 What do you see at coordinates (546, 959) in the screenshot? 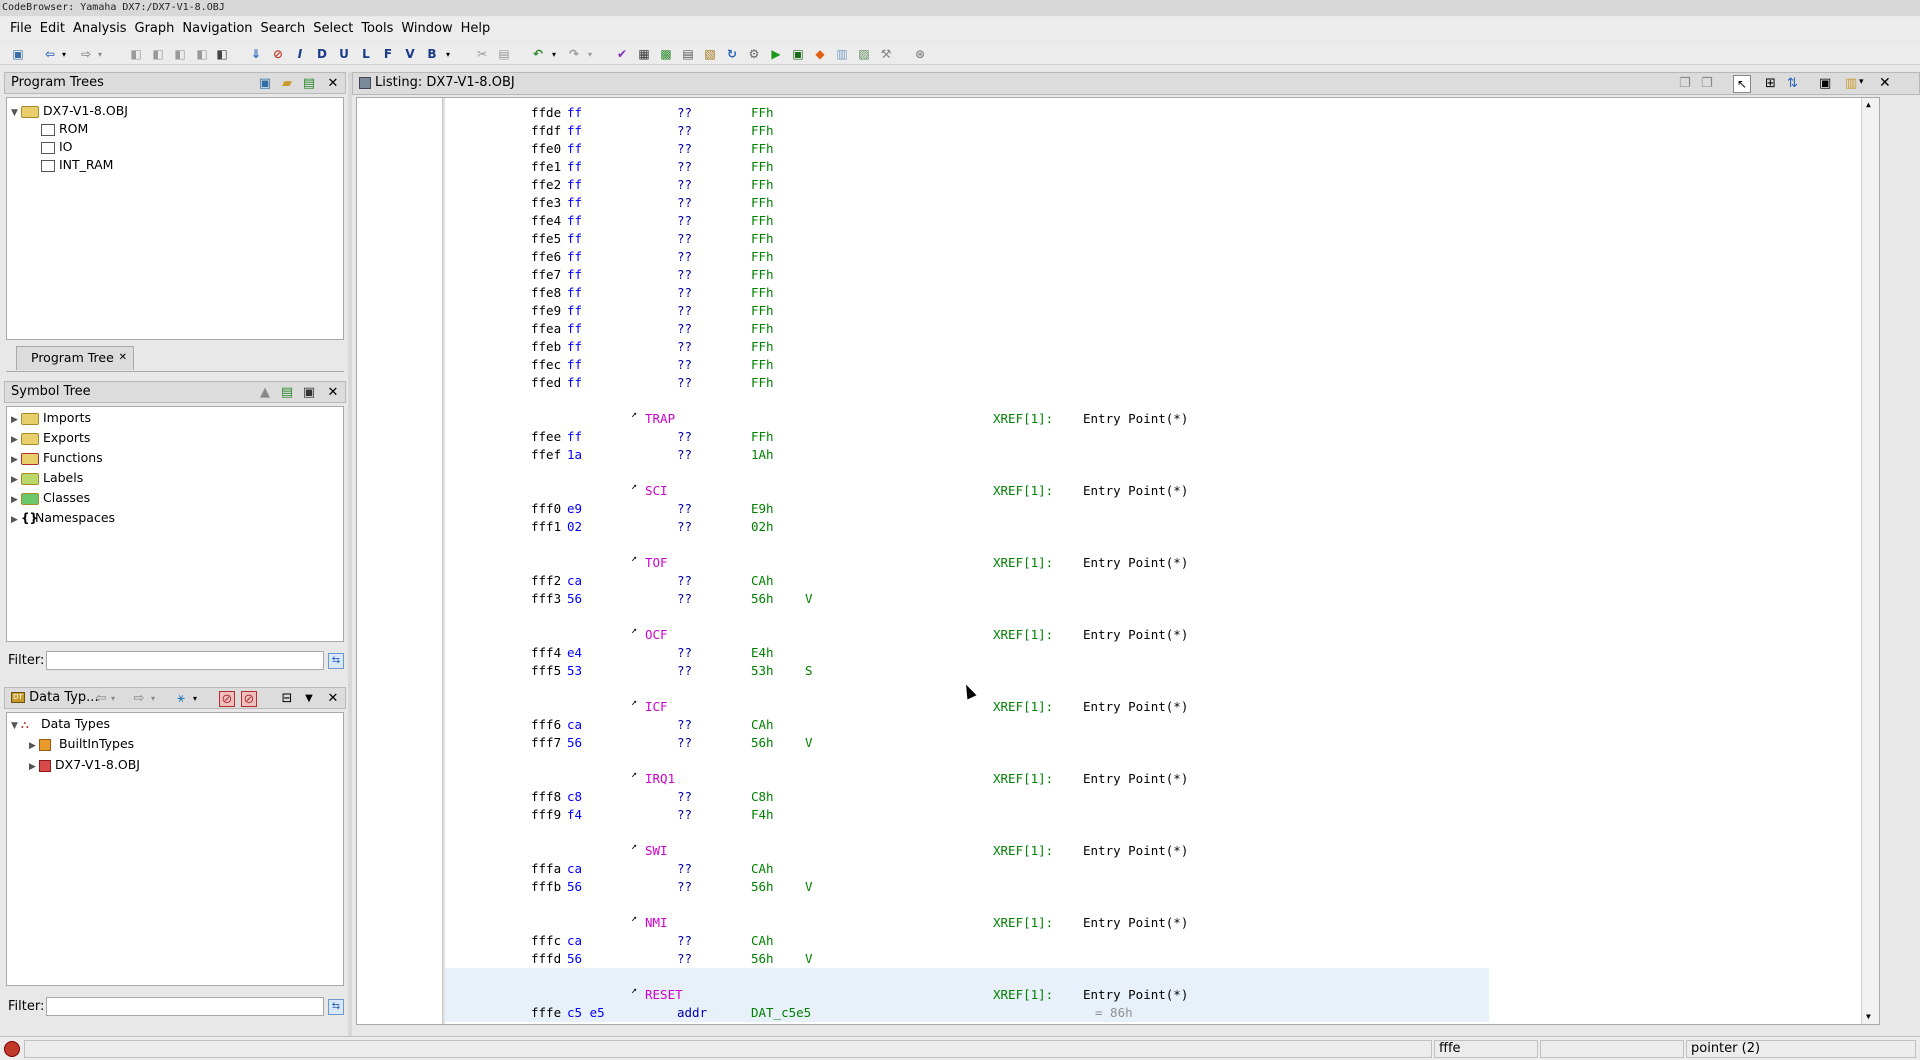
I see `address-field: fffd` at bounding box center [546, 959].